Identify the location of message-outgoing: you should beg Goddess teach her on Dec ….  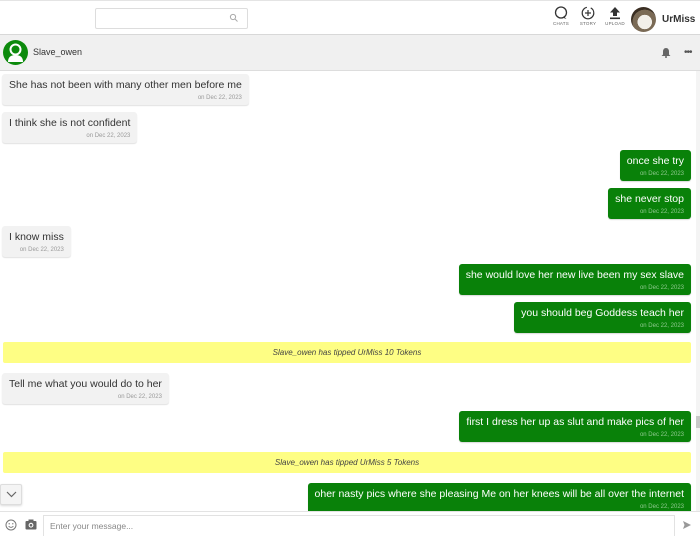
(602, 317).